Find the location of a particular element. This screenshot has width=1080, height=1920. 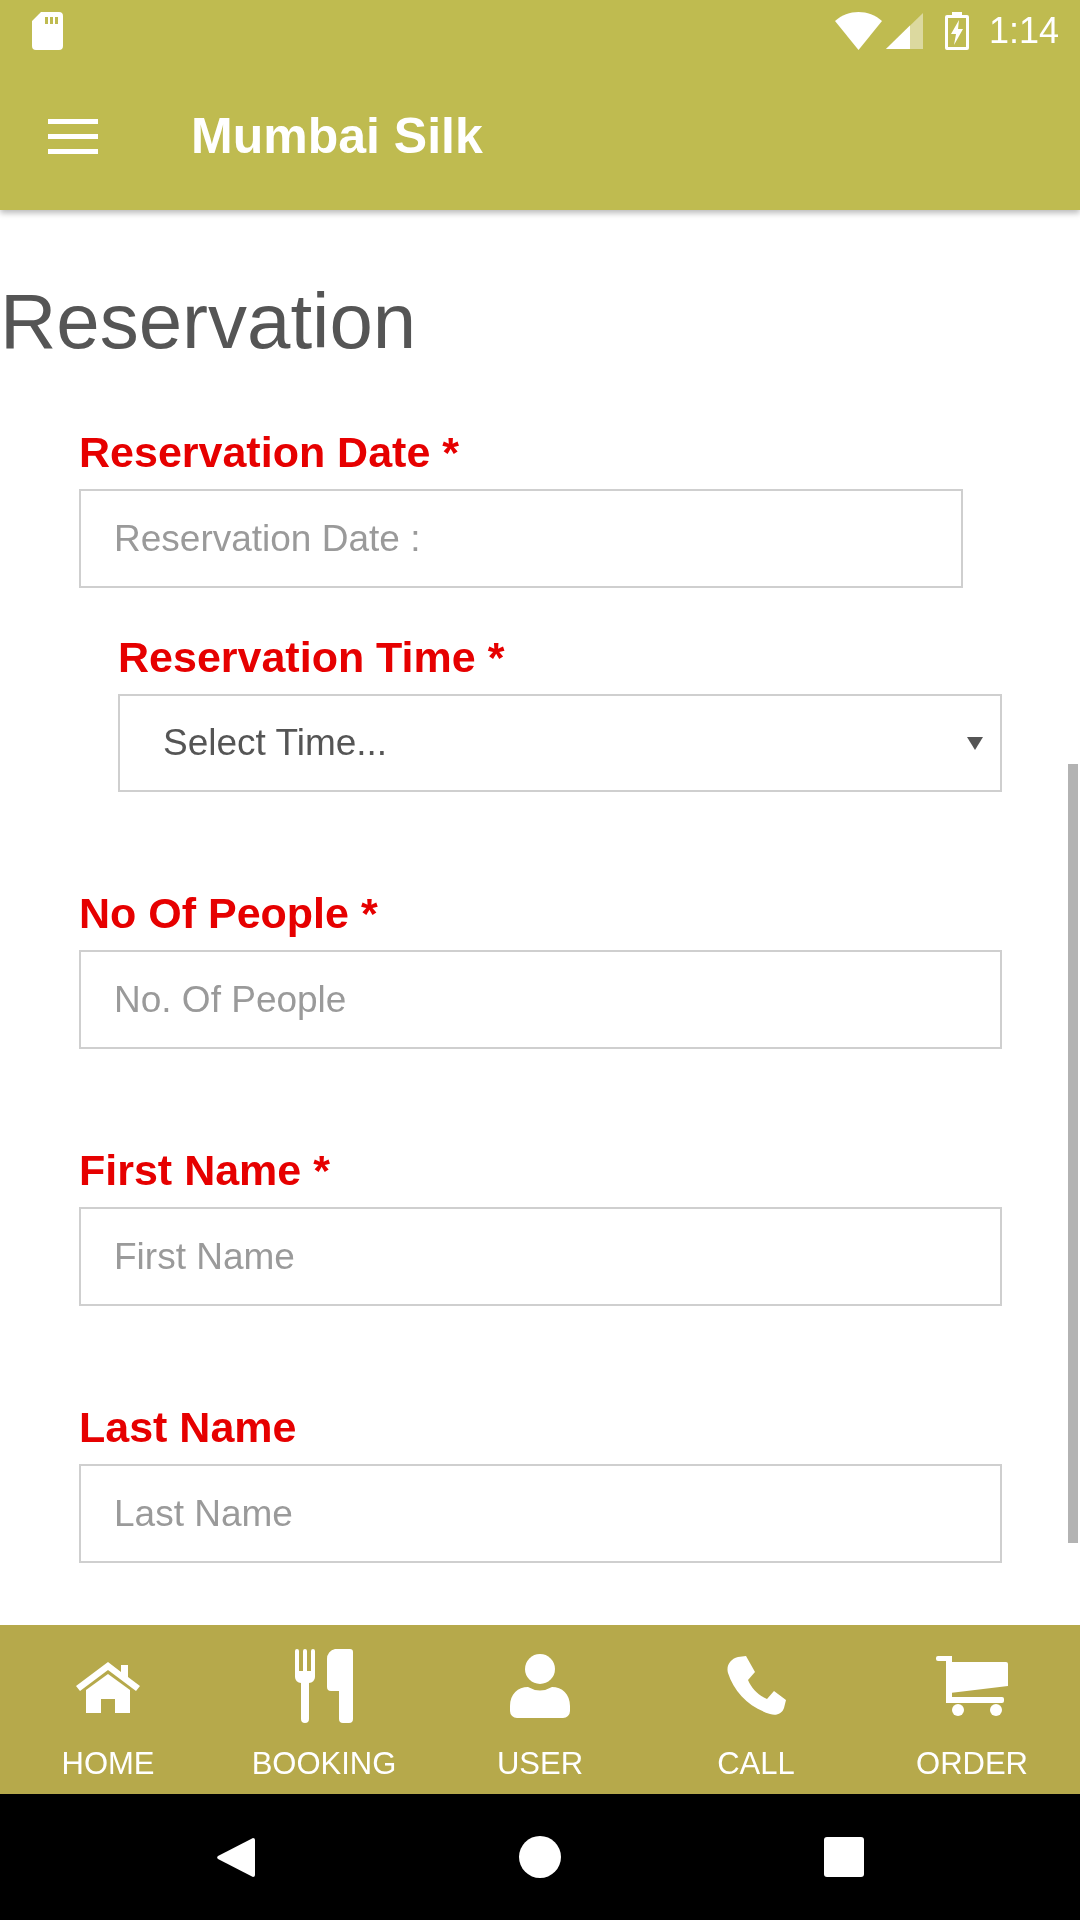

back-icon is located at coordinates (236, 1857).